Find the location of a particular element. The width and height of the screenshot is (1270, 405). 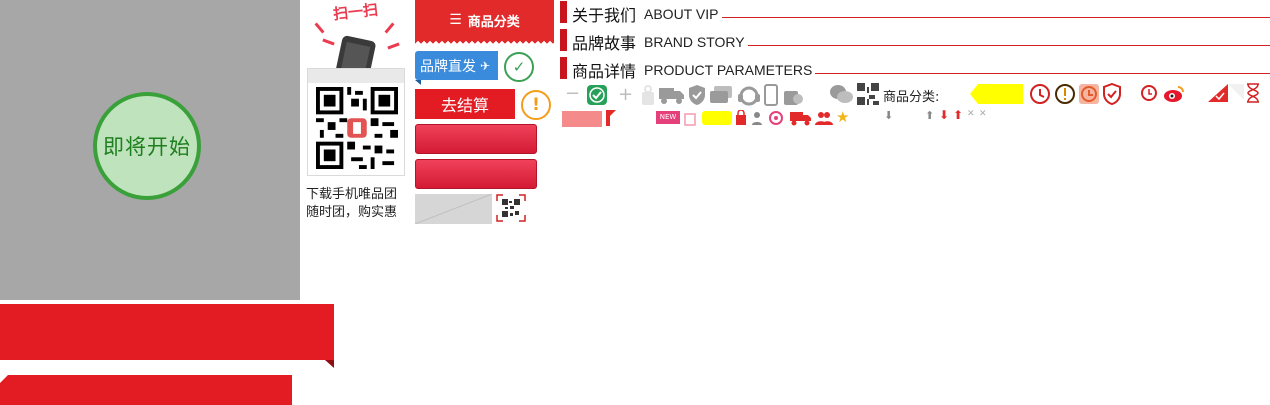

arrow-up-red-icon: ⬆ is located at coordinates (958, 115).